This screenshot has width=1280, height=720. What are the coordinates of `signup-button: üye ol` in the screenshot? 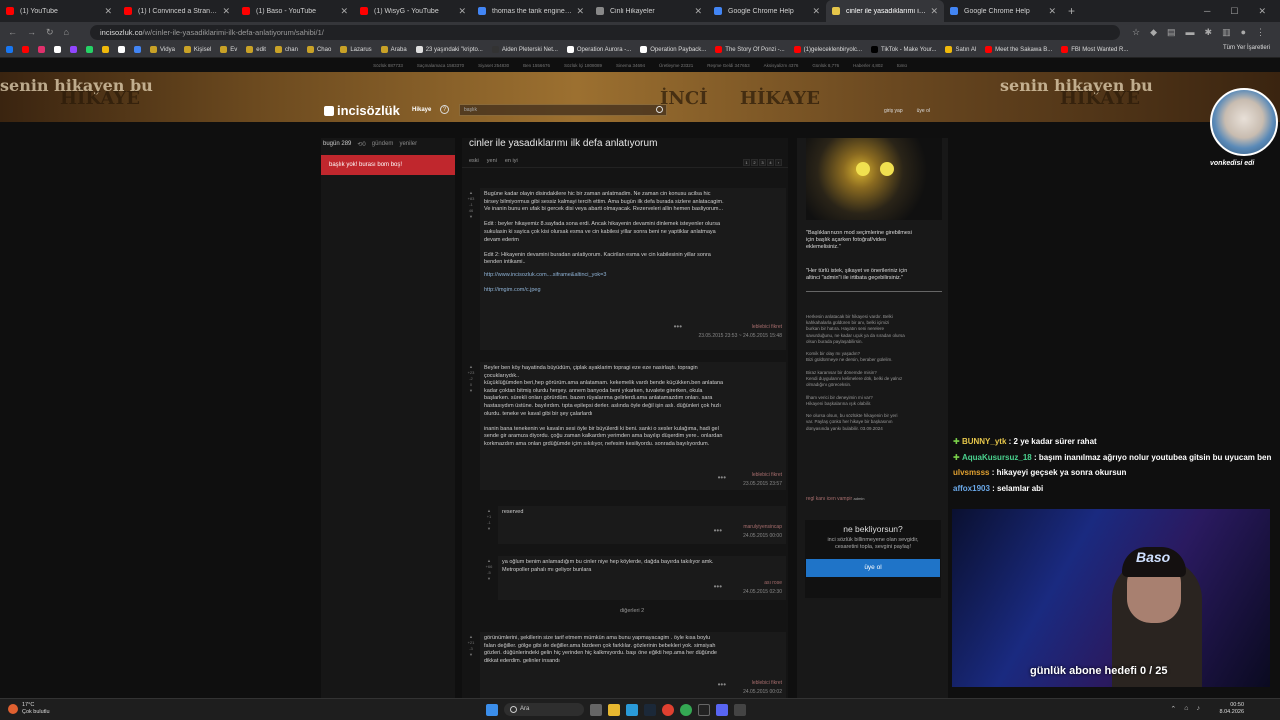 It's located at (873, 568).